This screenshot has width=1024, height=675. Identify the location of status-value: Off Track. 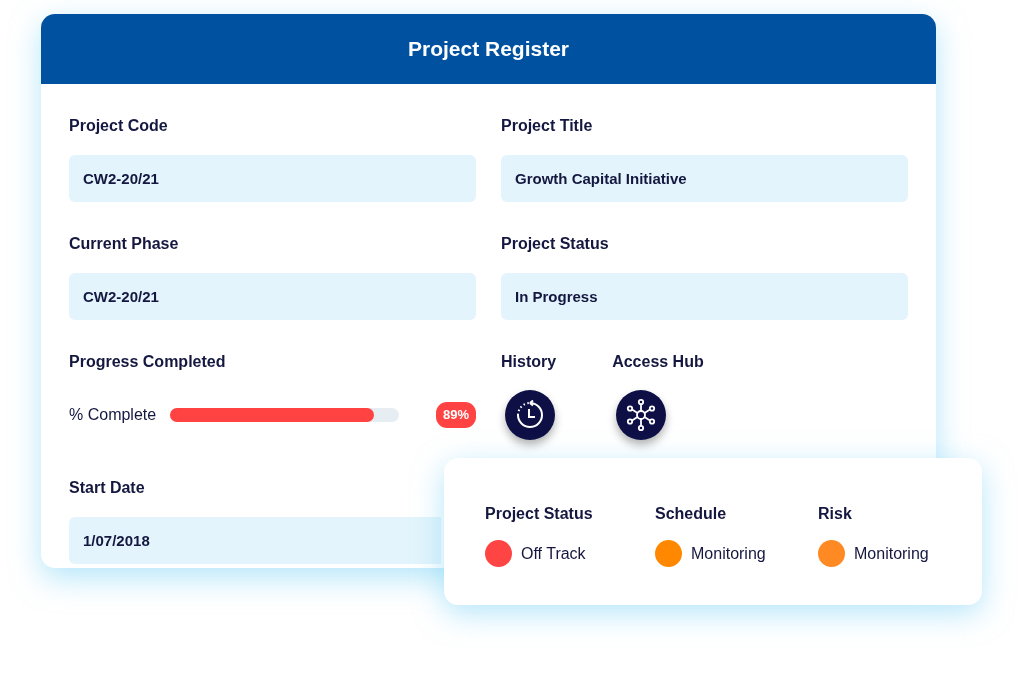
(553, 553).